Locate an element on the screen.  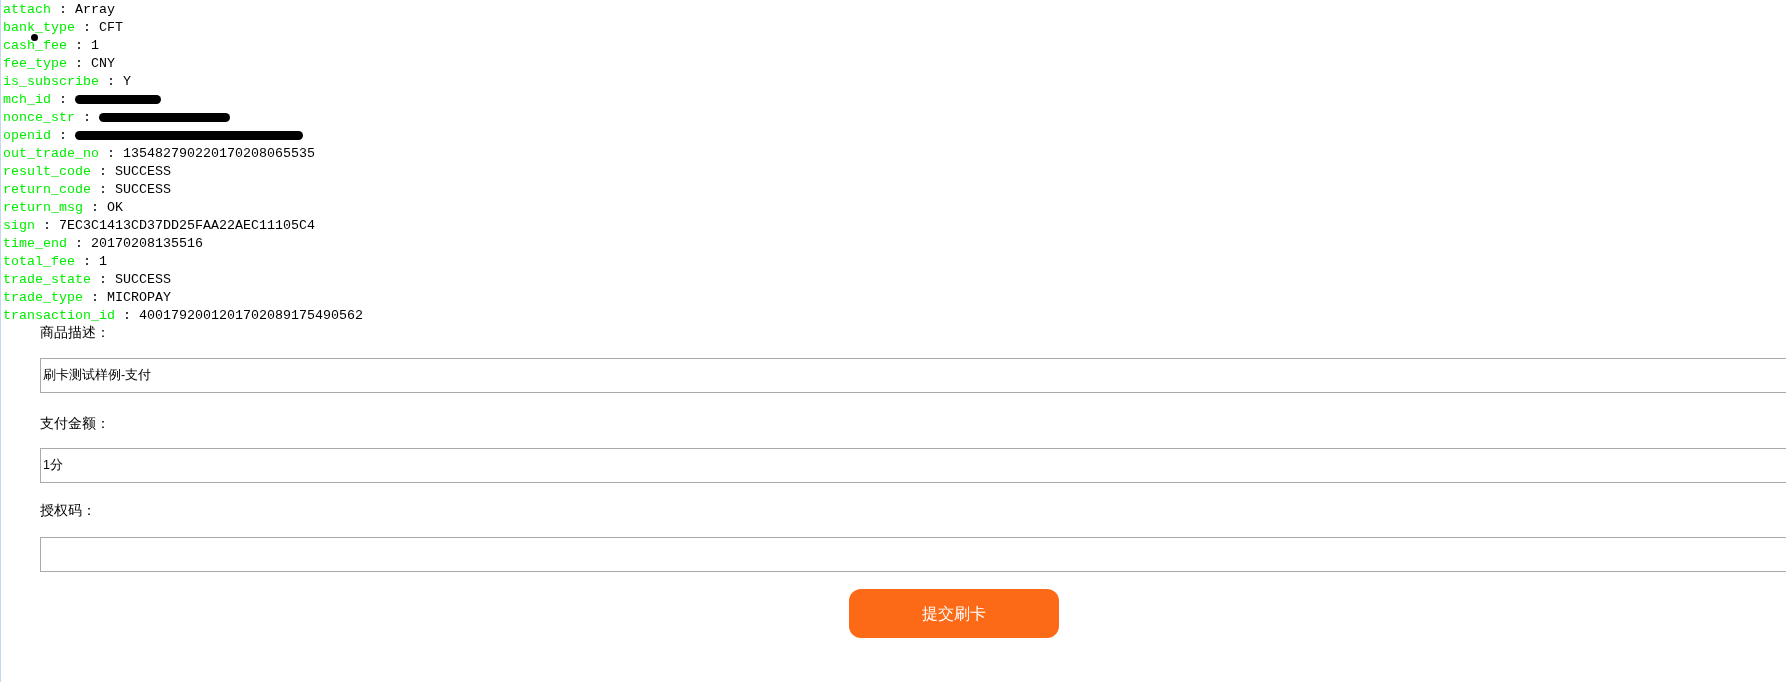
field-value: OK is located at coordinates (115, 207).